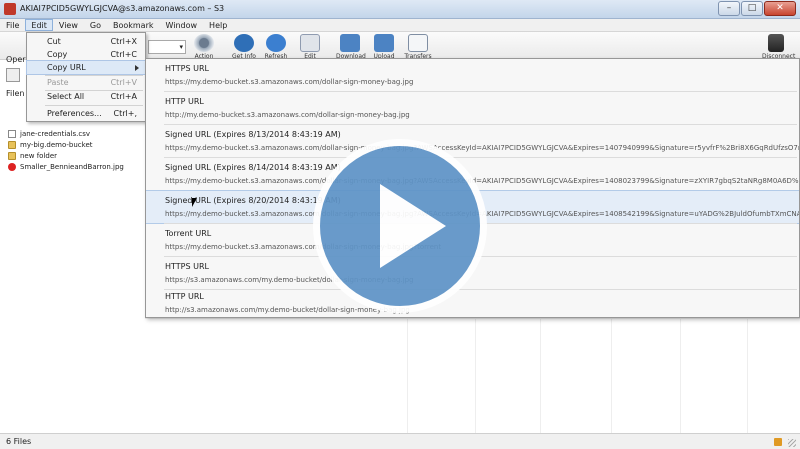 The height and width of the screenshot is (449, 800). What do you see at coordinates (194, 202) in the screenshot?
I see `mouse-cursor-icon` at bounding box center [194, 202].